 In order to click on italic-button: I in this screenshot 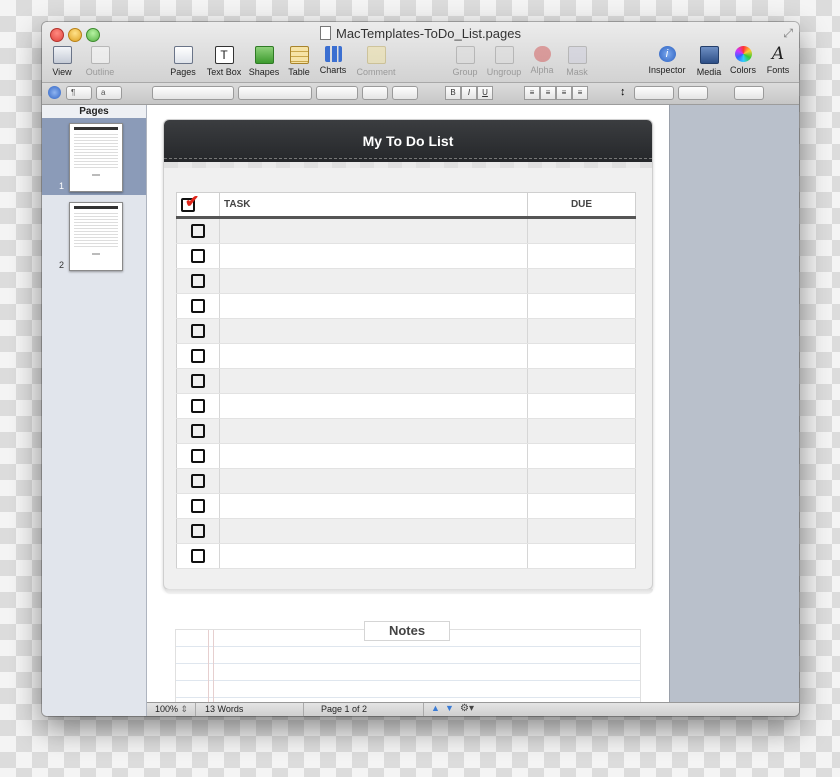, I will do `click(469, 93)`.